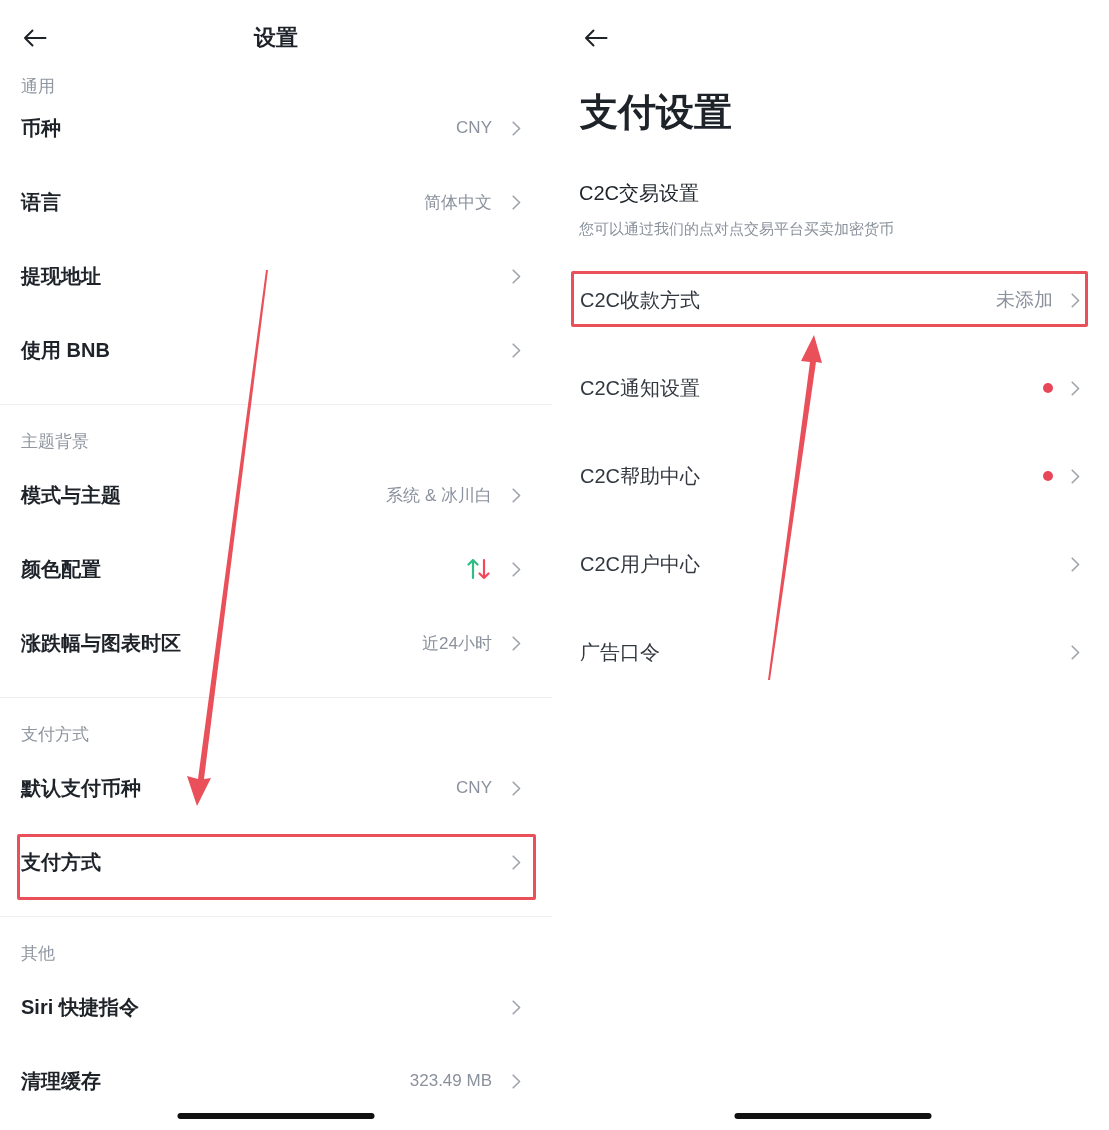  Describe the element at coordinates (450, 1081) in the screenshot. I see `setting-value: 323.49 MB` at that location.